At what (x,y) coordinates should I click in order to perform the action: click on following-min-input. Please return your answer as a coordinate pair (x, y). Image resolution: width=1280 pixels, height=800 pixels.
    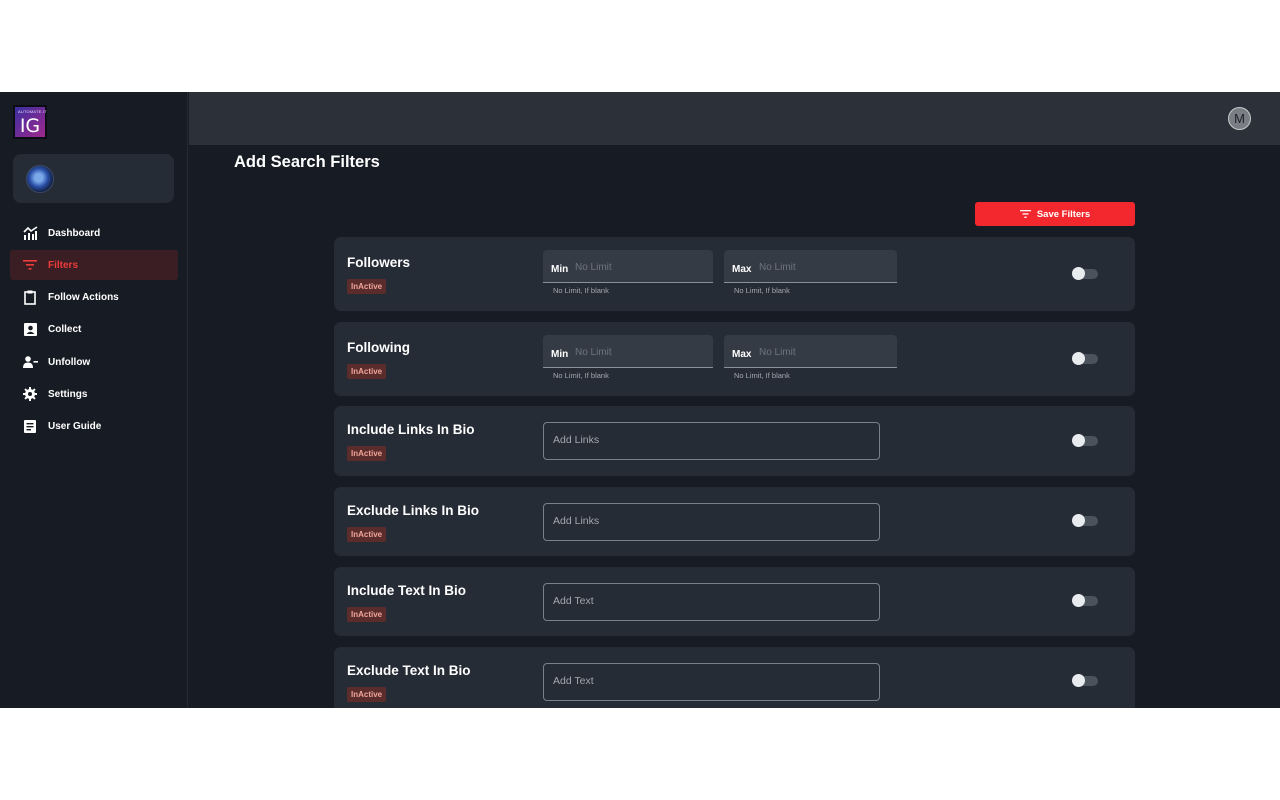
    Looking at the image, I should click on (630, 352).